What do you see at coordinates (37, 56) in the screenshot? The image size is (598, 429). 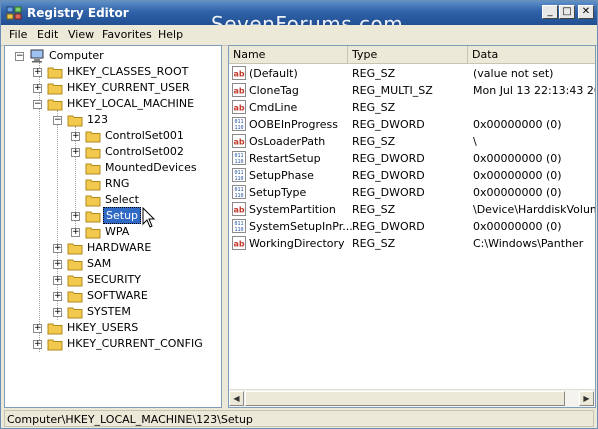 I see `computer-icon` at bounding box center [37, 56].